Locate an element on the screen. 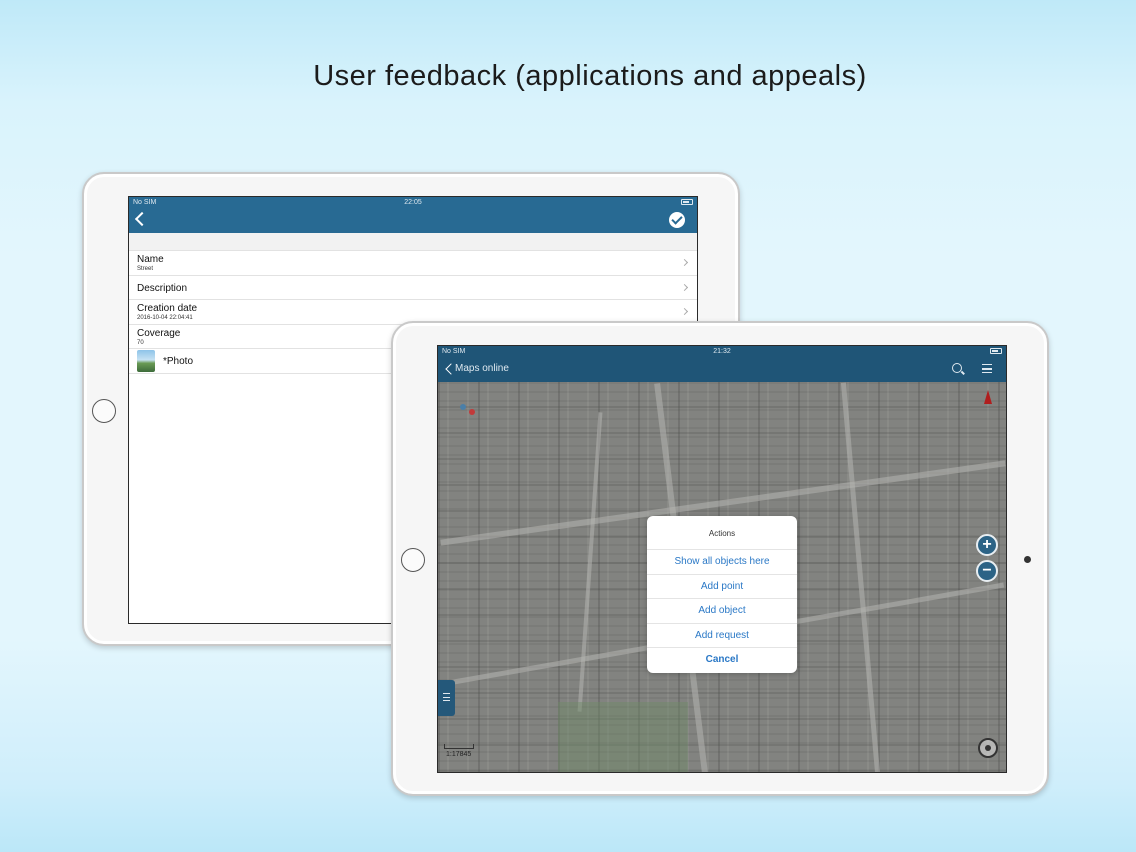 Image resolution: width=1136 pixels, height=852 pixels. dialog-title: Actions is located at coordinates (722, 533).